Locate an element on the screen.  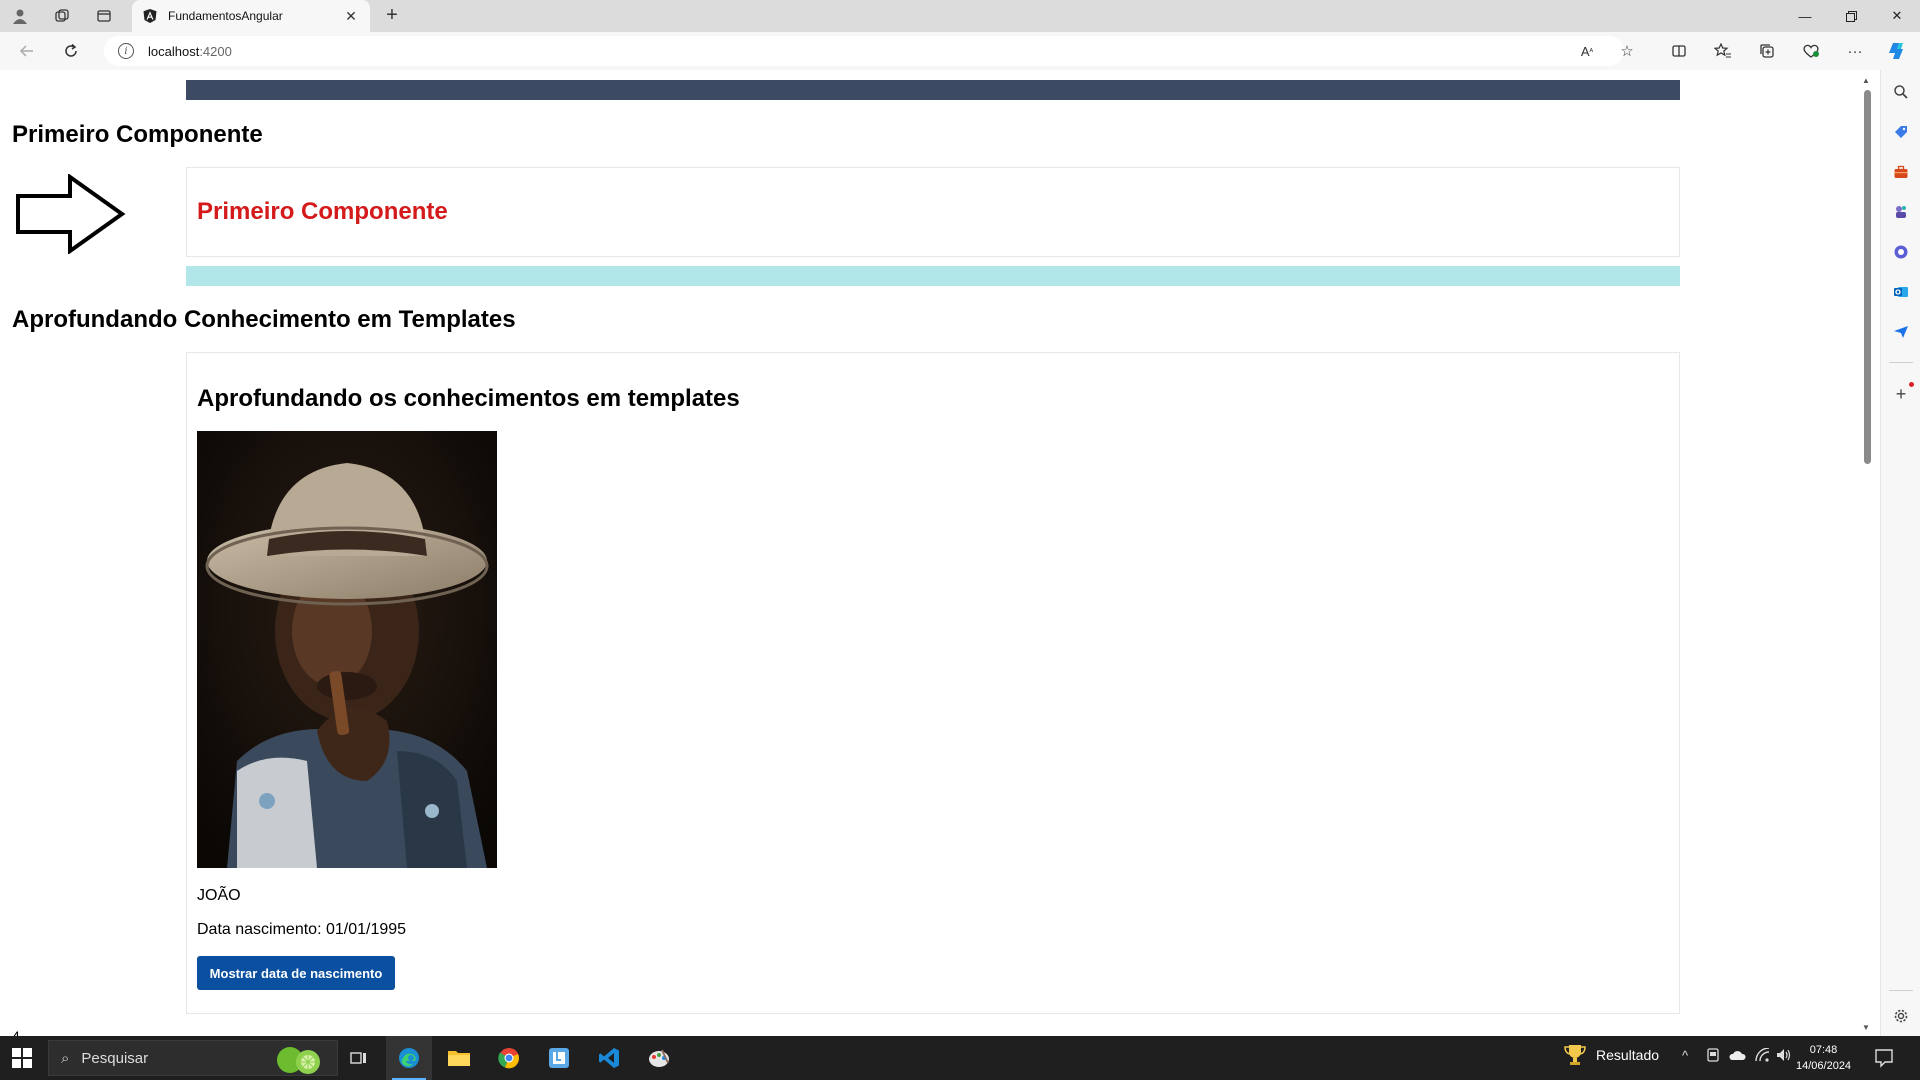
tab-title: FundamentosAngular is located at coordinates (225, 16).